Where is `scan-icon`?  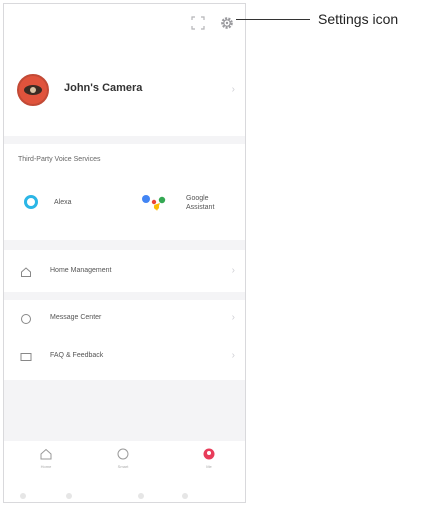
scan-icon is located at coordinates (198, 23).